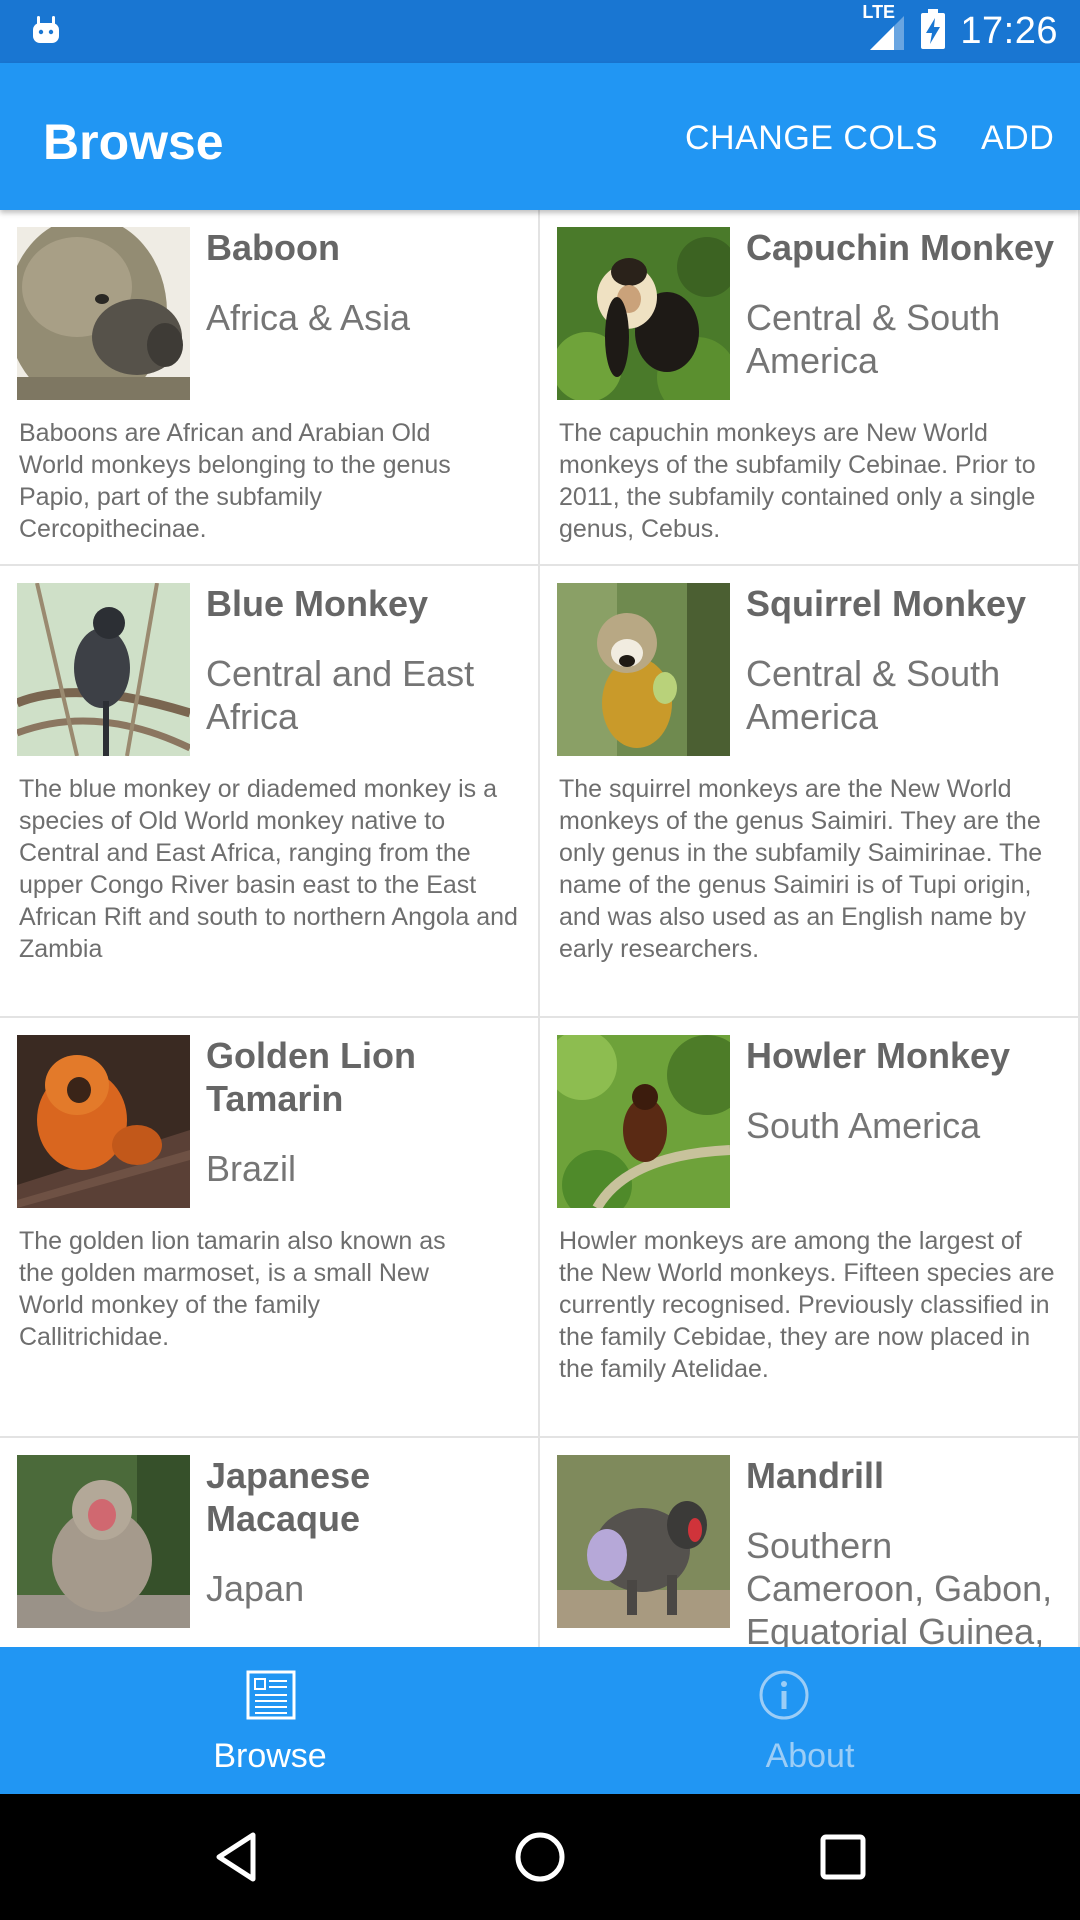  I want to click on card-title: Blue Monkey, so click(317, 603).